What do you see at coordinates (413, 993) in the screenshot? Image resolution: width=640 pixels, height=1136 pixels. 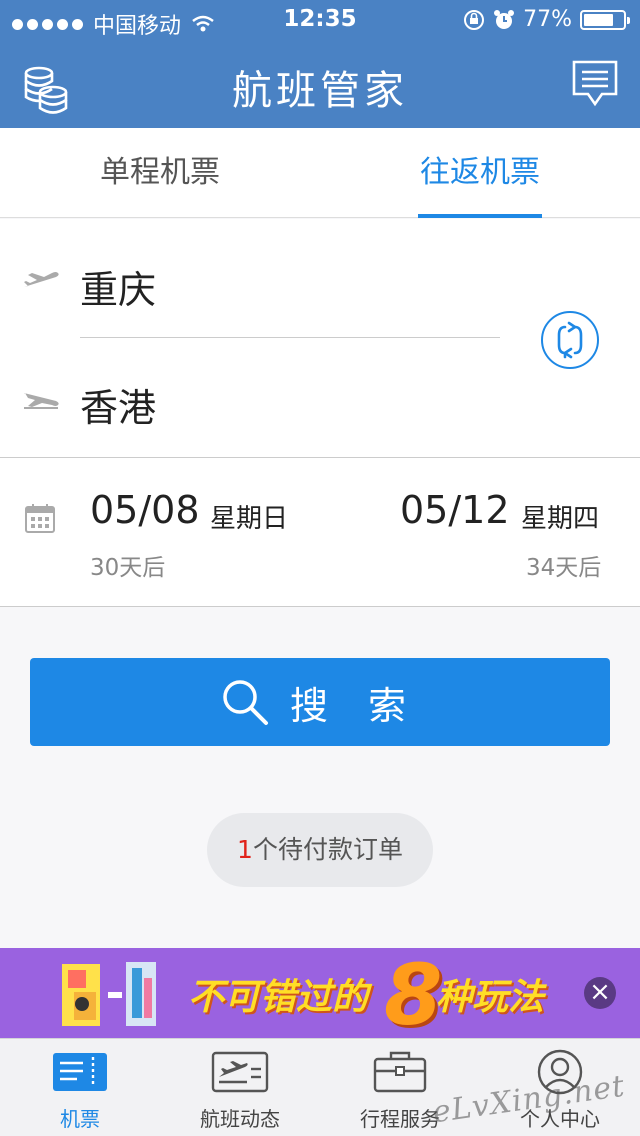 I see `banner-number: 8` at bounding box center [413, 993].